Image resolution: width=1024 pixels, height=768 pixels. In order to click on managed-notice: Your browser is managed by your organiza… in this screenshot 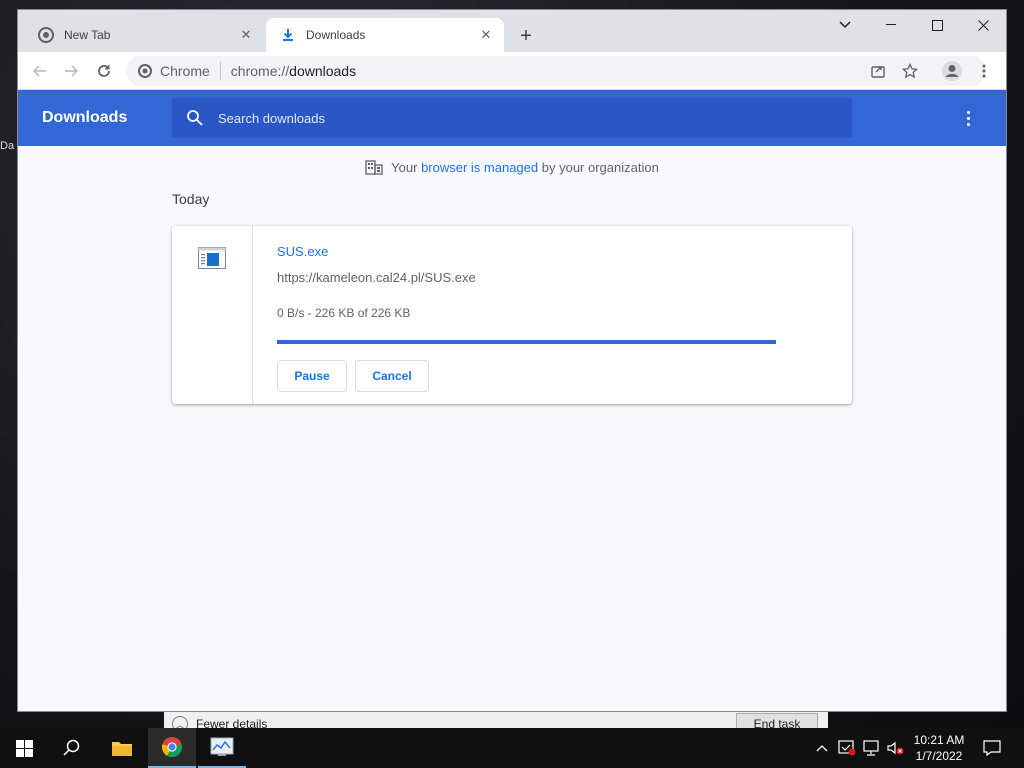, I will do `click(512, 167)`.